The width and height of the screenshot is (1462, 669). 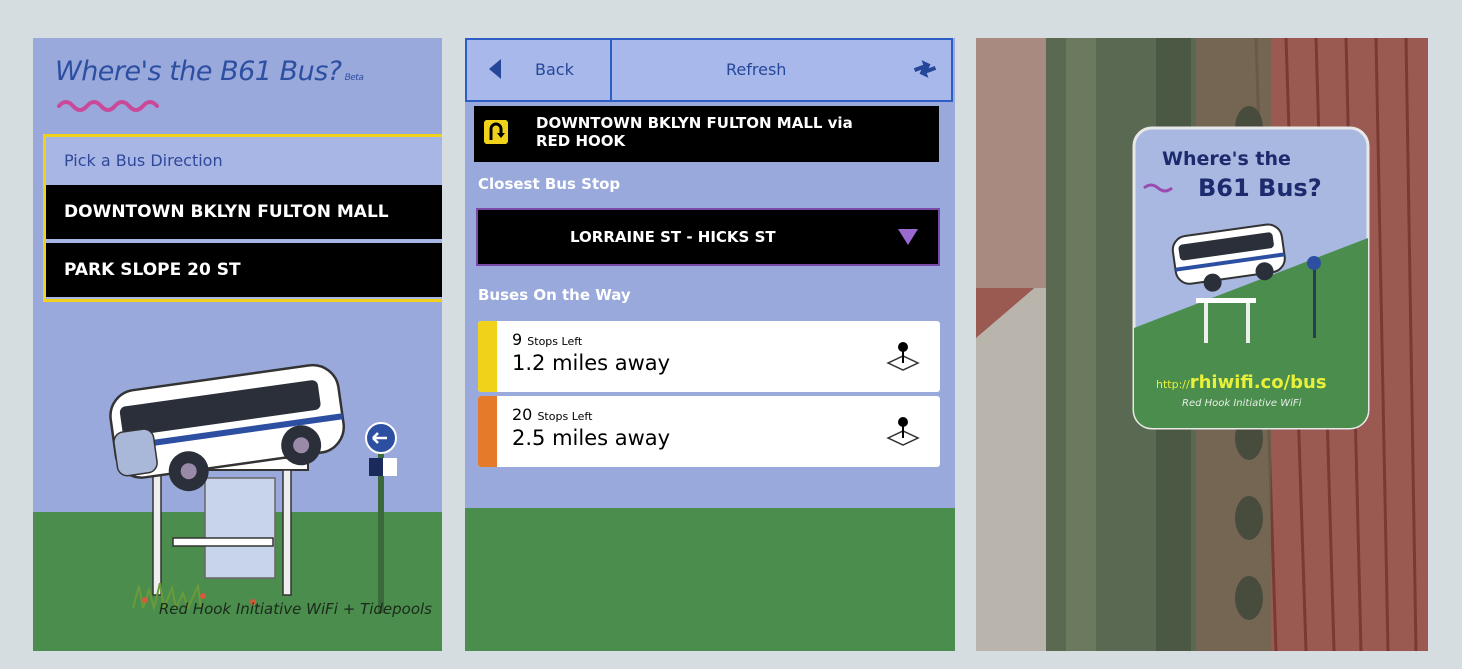 What do you see at coordinates (694, 123) in the screenshot?
I see `route-name-line1: DOWNTOWN BKLYN FULTON MALL via` at bounding box center [694, 123].